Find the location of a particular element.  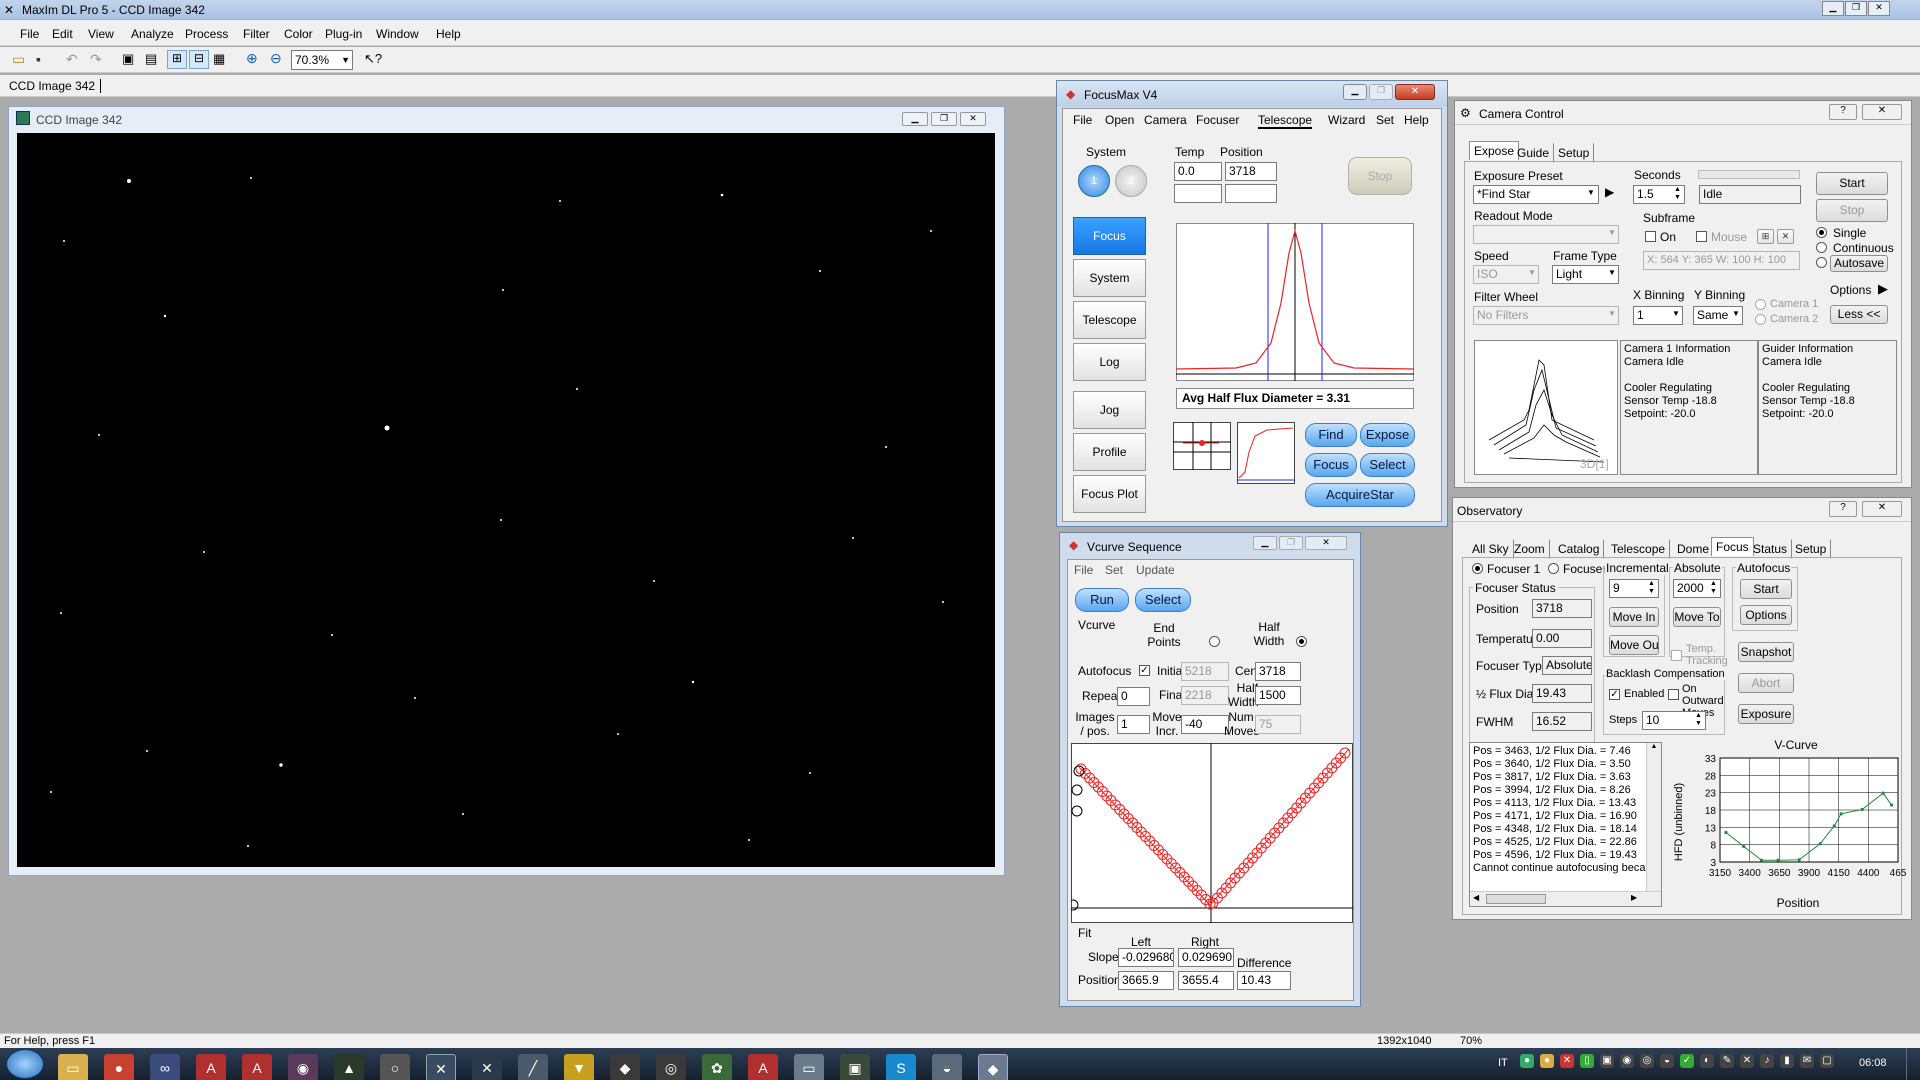

cam-single-radio is located at coordinates (1821, 232).